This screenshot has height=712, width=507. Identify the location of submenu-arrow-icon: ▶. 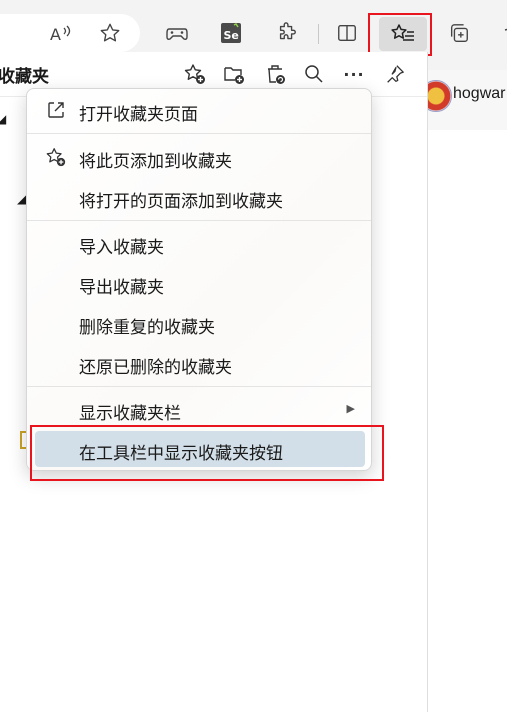
(350, 408).